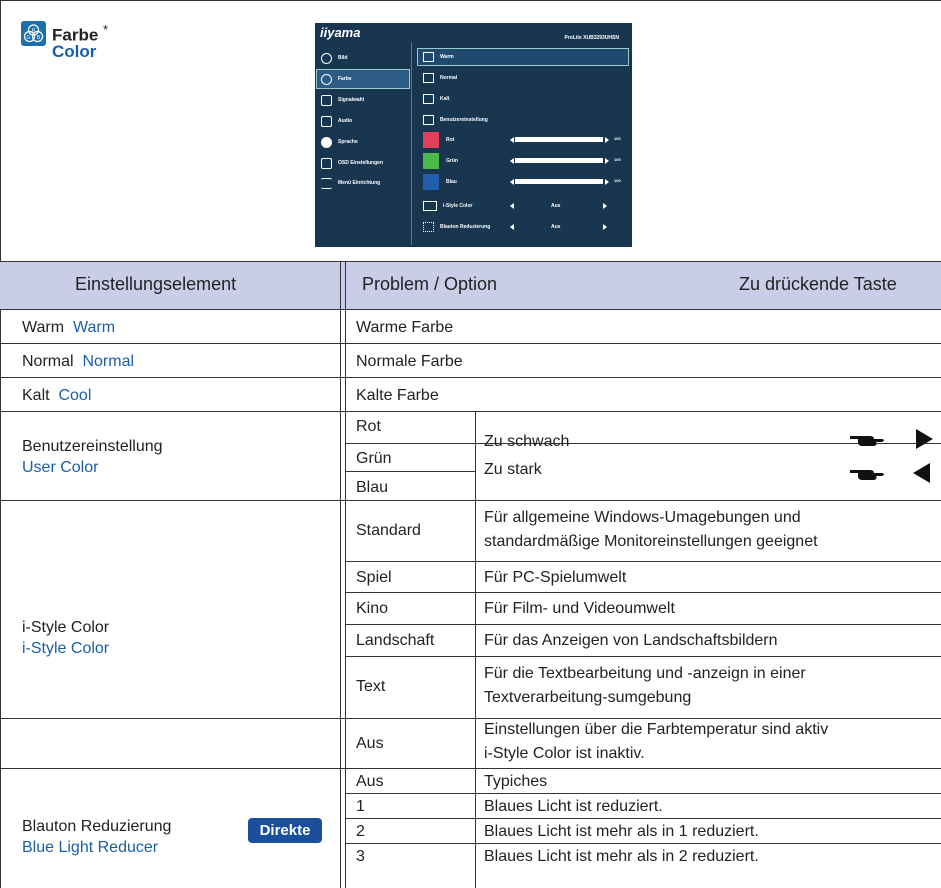 This screenshot has width=941, height=888. What do you see at coordinates (342, 100) in the screenshot?
I see `osd-side-item: Signalwahl` at bounding box center [342, 100].